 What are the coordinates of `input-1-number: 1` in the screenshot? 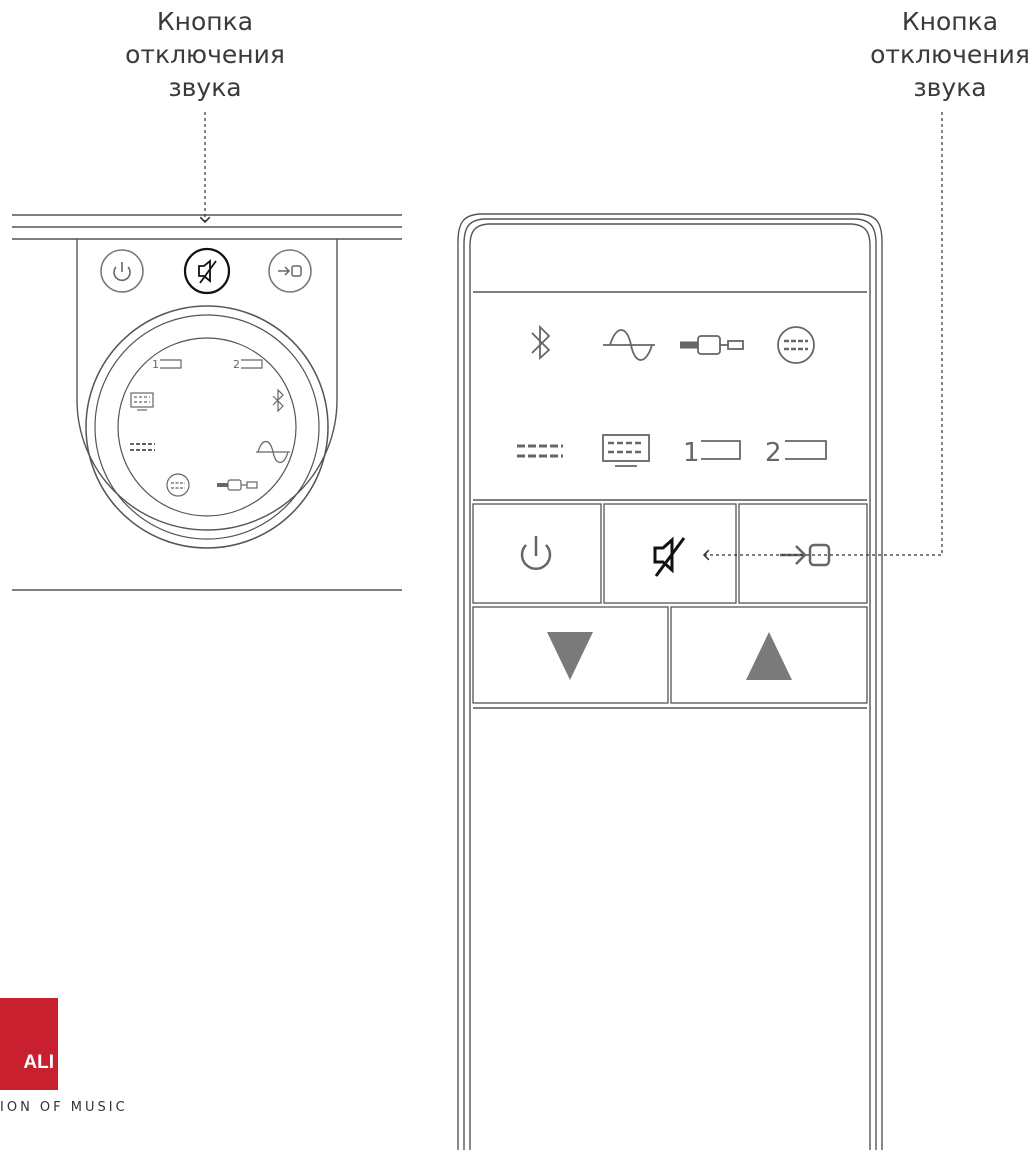 It's located at (691, 453).